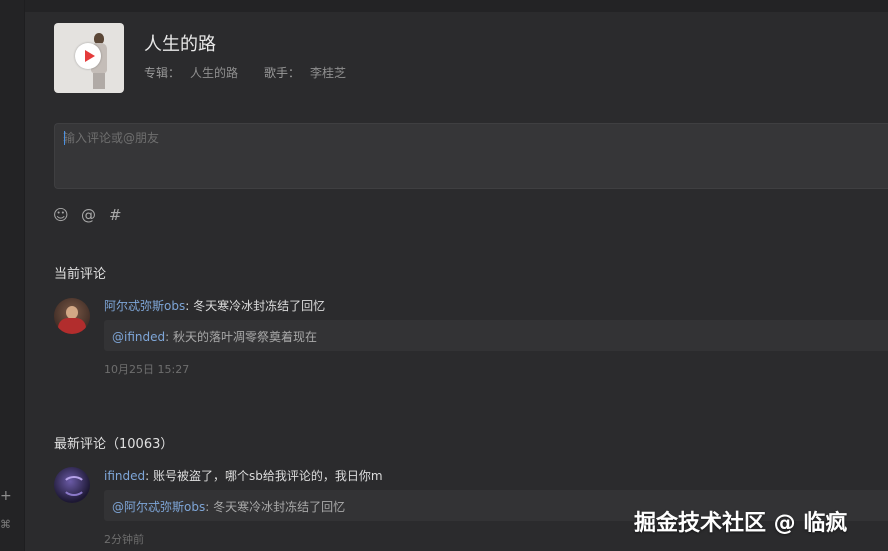 The height and width of the screenshot is (551, 888). What do you see at coordinates (114, 444) in the screenshot?
I see `latest-comments-title: 最新评论（10063）` at bounding box center [114, 444].